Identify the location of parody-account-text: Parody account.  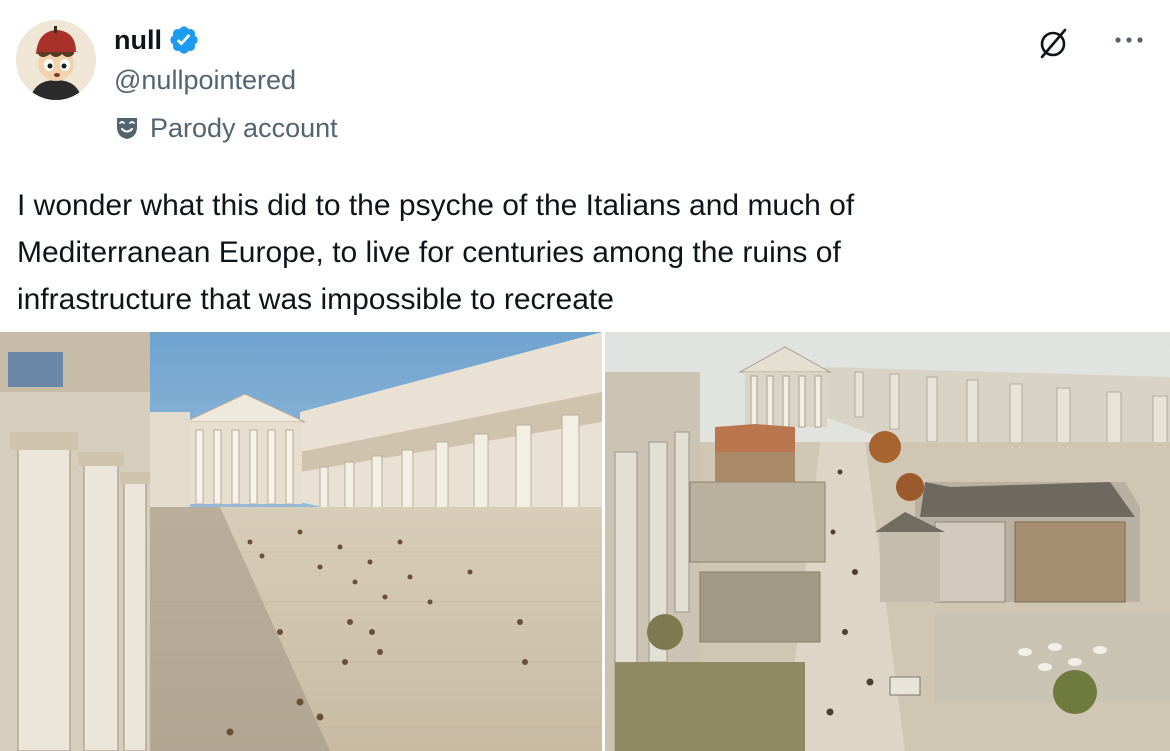
(244, 128).